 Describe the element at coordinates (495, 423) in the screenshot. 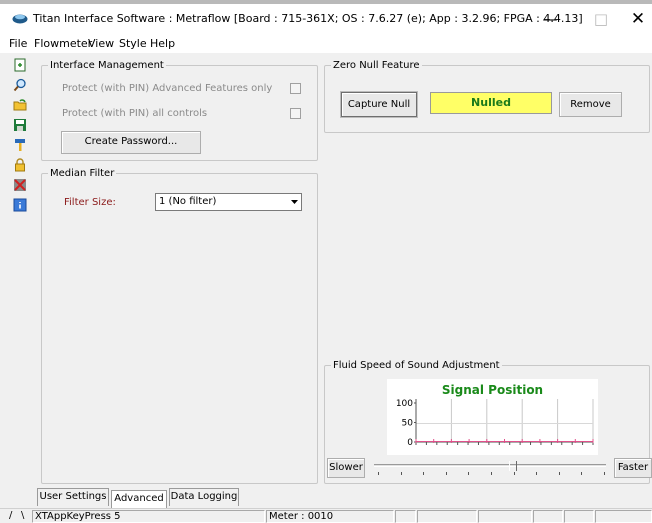

I see `chart-plot: 100 50 0` at that location.